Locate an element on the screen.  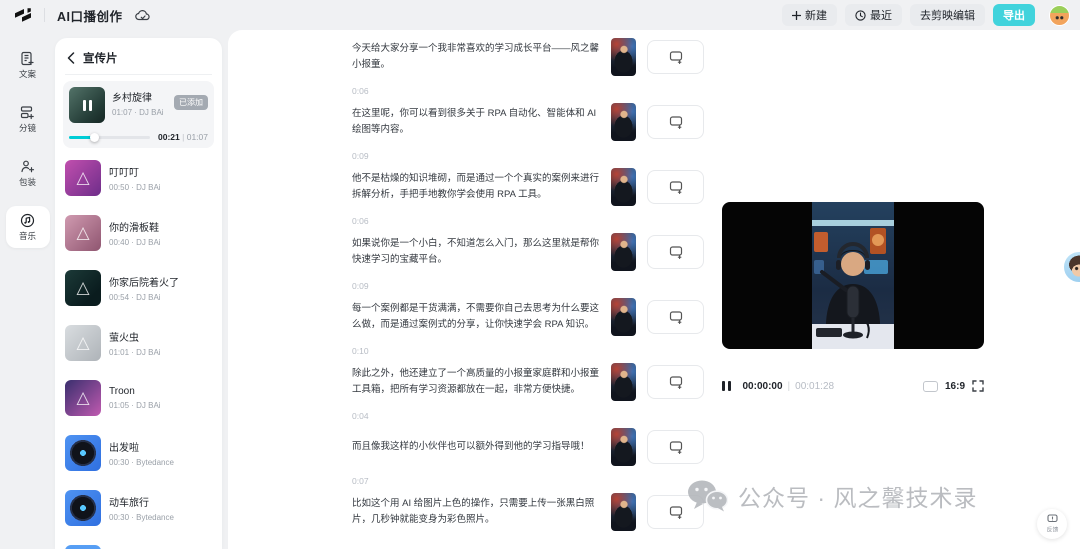
track-row: 动车旅行 00:30 · Bytedance is located at coordinates (138, 508).